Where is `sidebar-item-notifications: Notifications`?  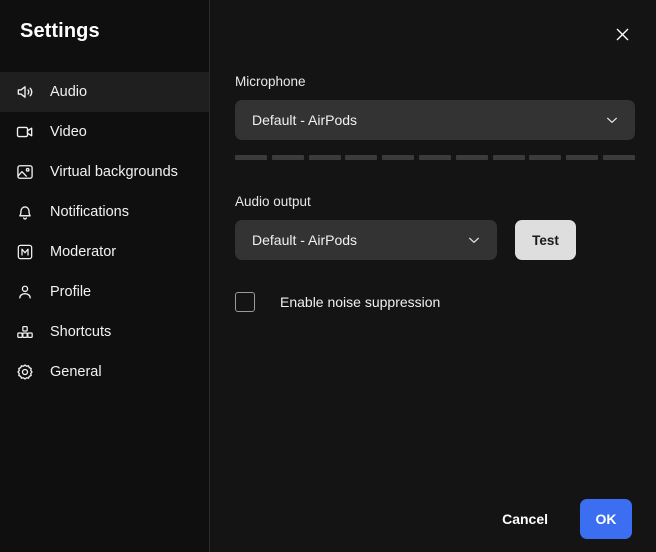 sidebar-item-notifications: Notifications is located at coordinates (104, 212).